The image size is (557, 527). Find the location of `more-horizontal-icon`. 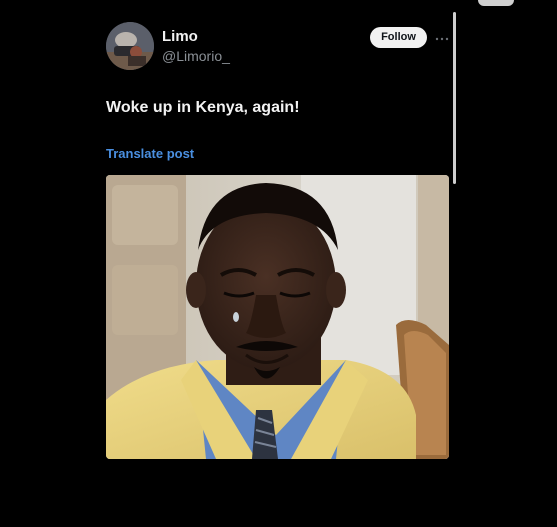

more-horizontal-icon is located at coordinates (442, 35).